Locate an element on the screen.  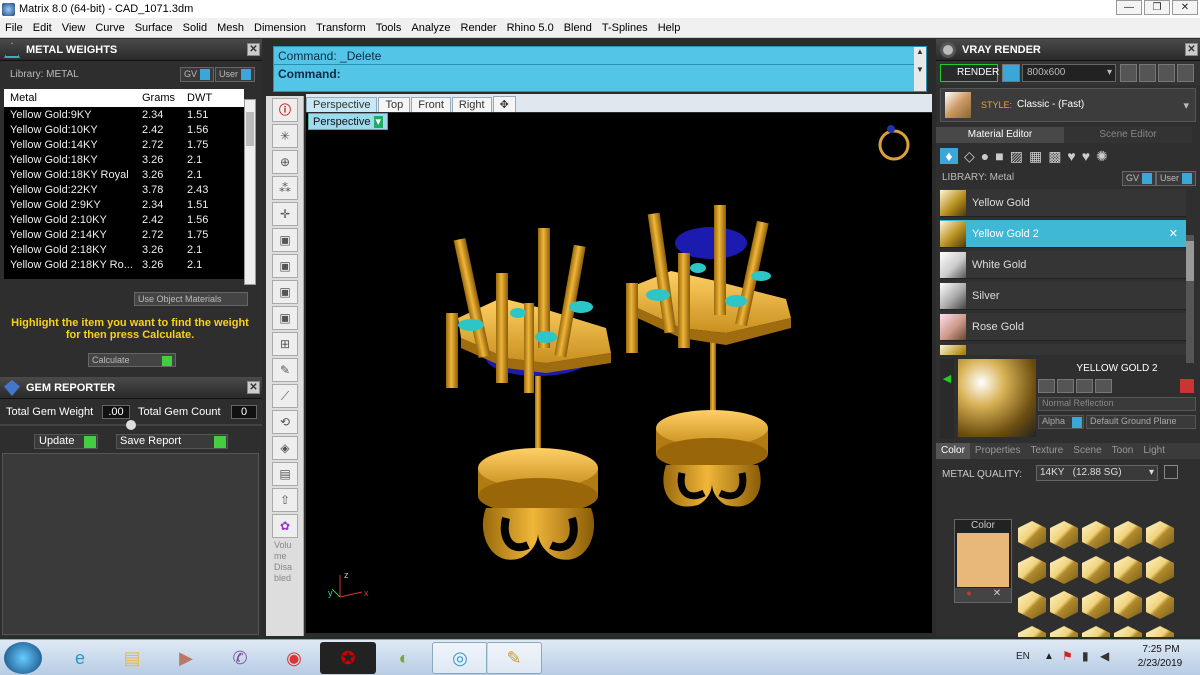
flag-icon: ⚑ is located at coordinates (1067, 656).